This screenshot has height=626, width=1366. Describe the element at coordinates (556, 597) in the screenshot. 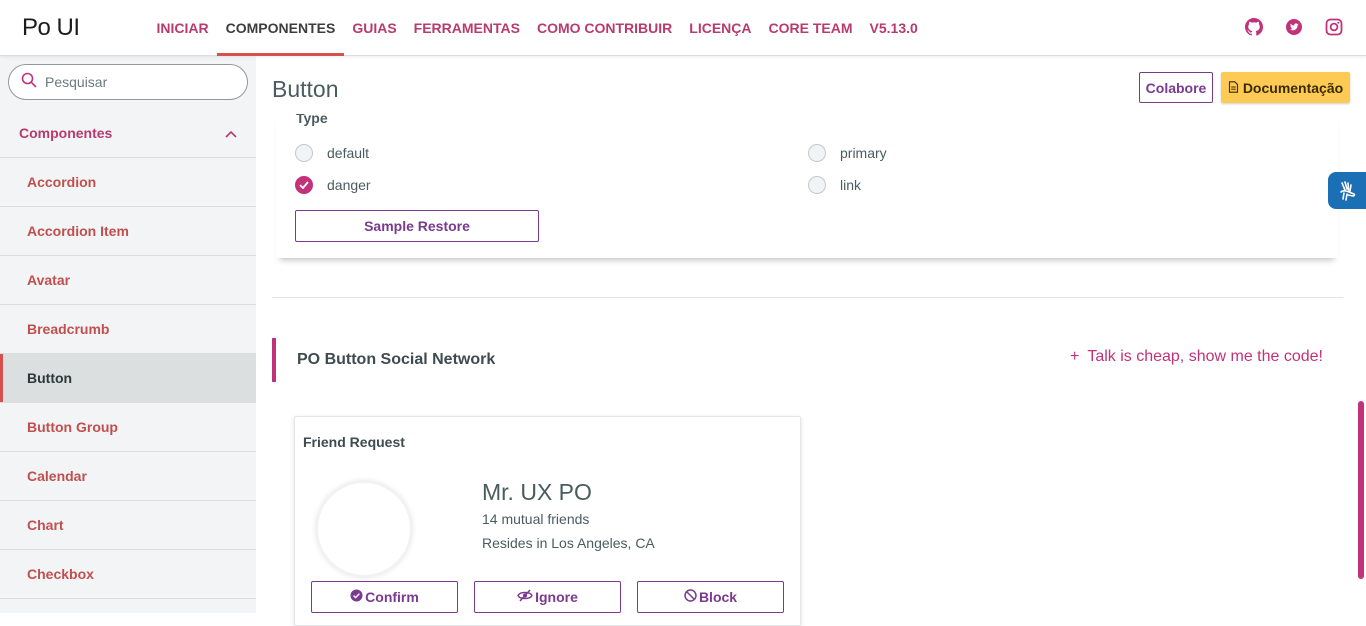

I see `ignore-label: Ignore` at that location.